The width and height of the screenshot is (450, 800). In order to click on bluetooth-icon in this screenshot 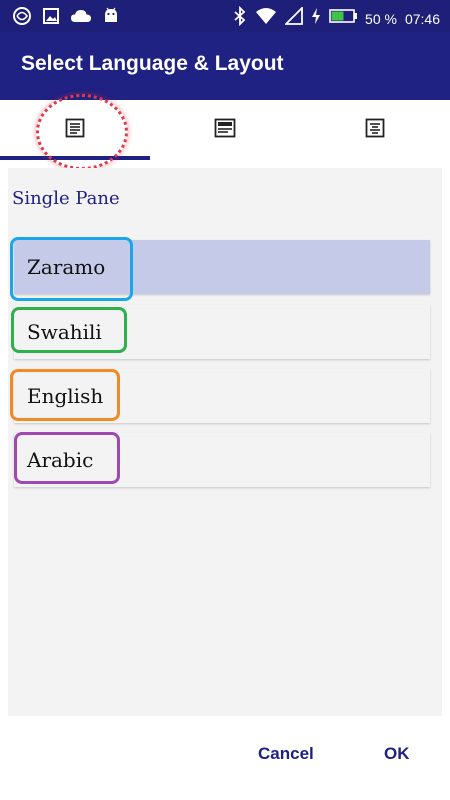, I will do `click(240, 18)`.